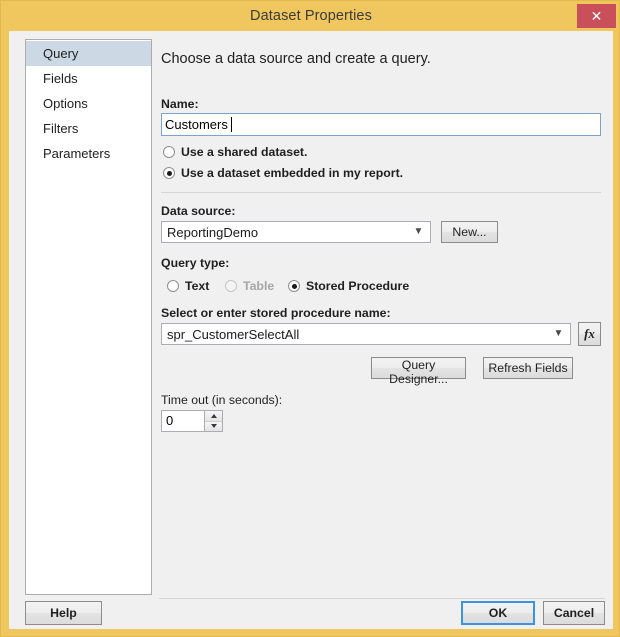  Describe the element at coordinates (88, 78) in the screenshot. I see `sidebar-item-fields: Fields` at that location.